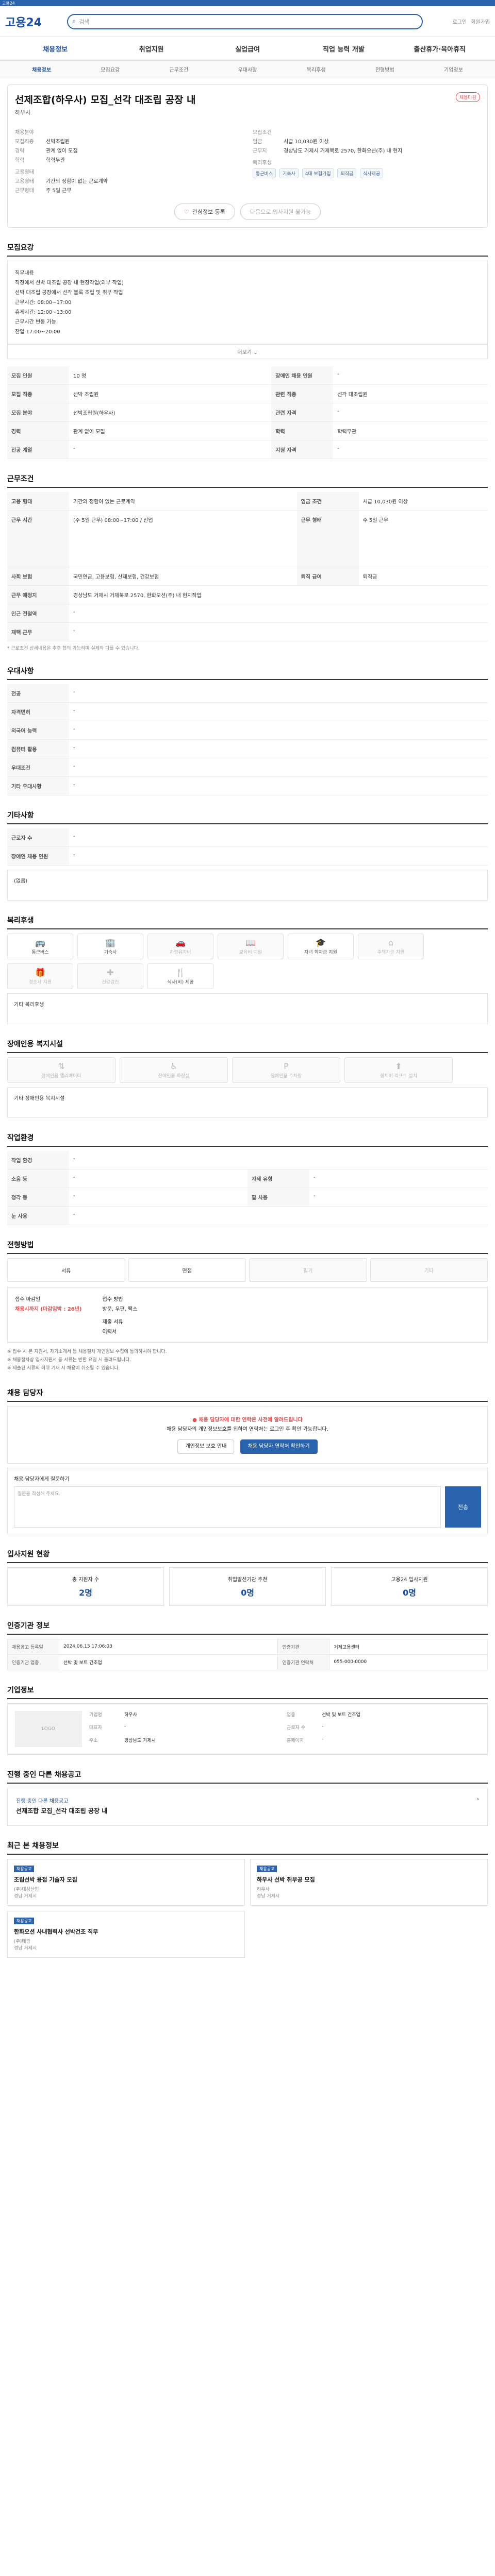  I want to click on benefit-label: 자녀 학자금 지원, so click(320, 952).